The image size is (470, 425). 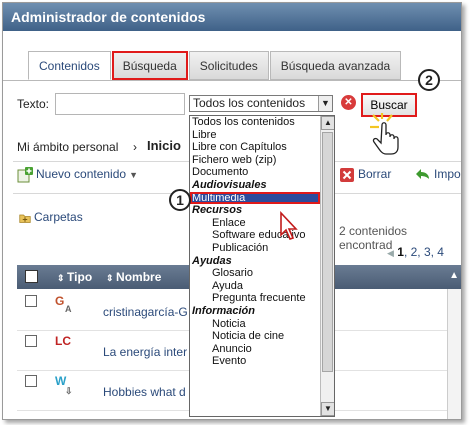 What do you see at coordinates (422, 174) in the screenshot?
I see `import-icon` at bounding box center [422, 174].